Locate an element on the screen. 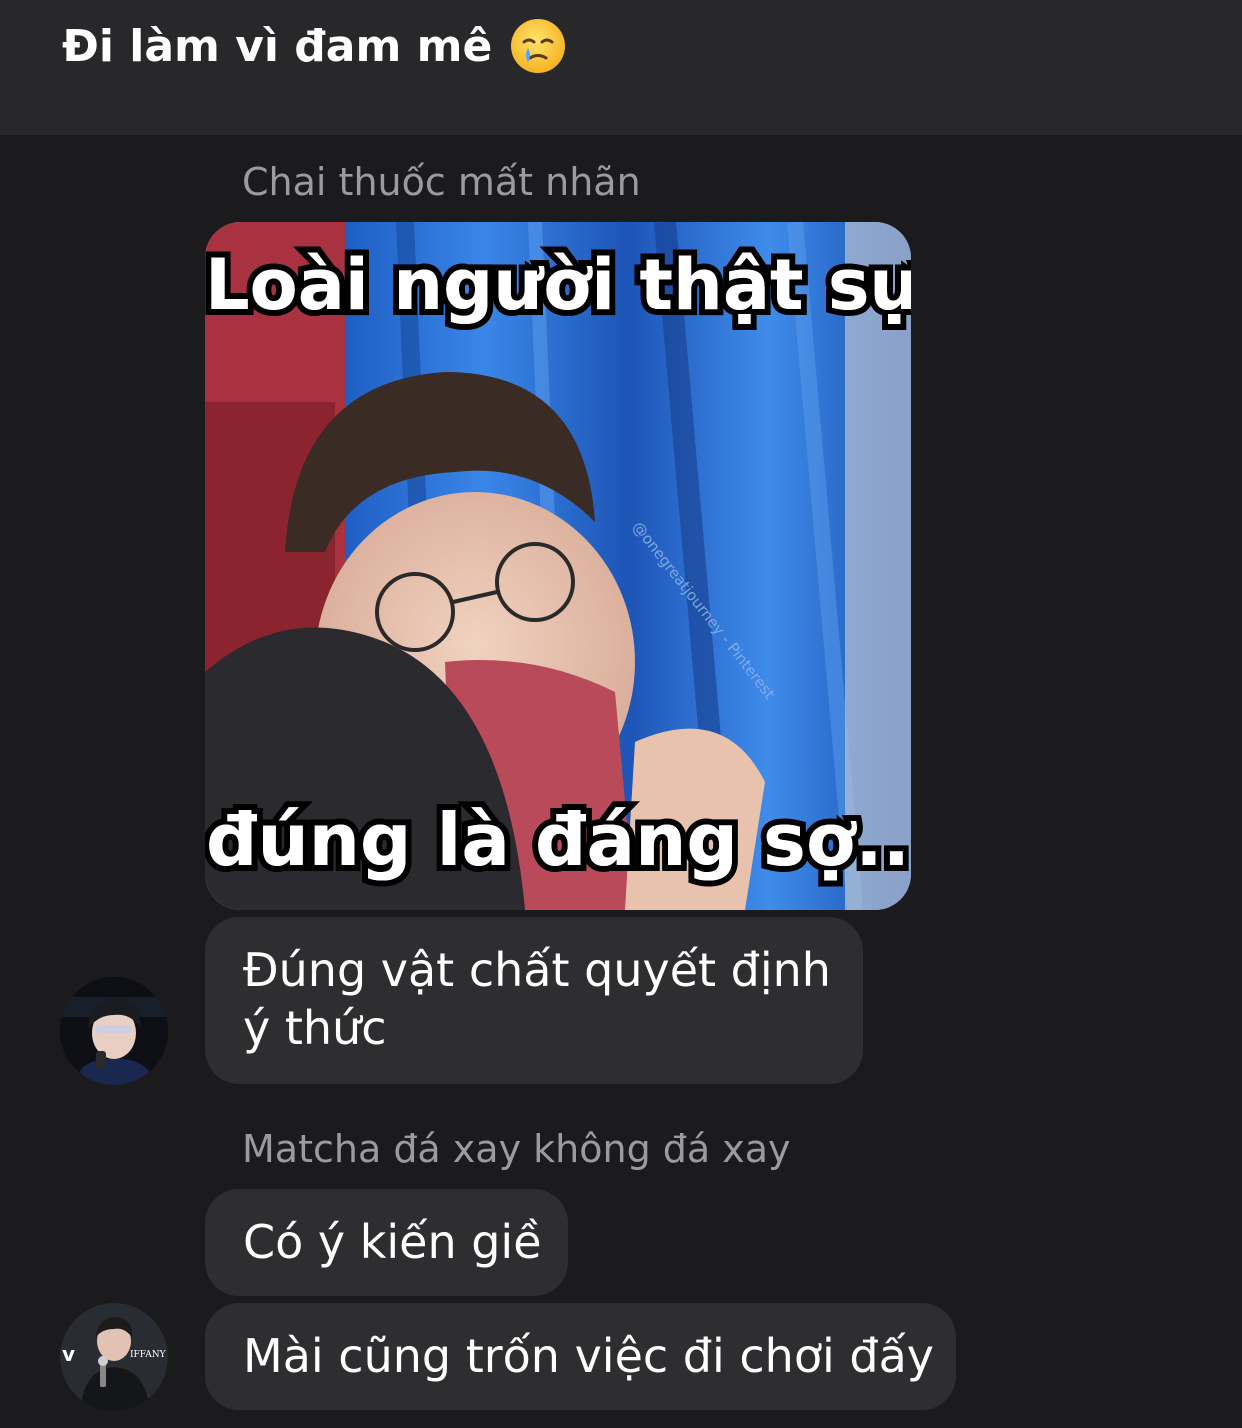 The width and height of the screenshot is (1242, 1428). avatar-text: IFFANY is located at coordinates (148, 1355).